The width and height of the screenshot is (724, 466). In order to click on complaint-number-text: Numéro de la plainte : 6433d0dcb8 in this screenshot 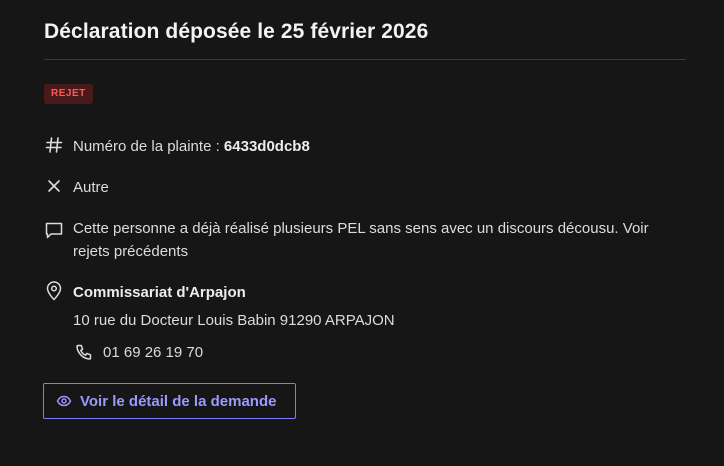, I will do `click(191, 146)`.